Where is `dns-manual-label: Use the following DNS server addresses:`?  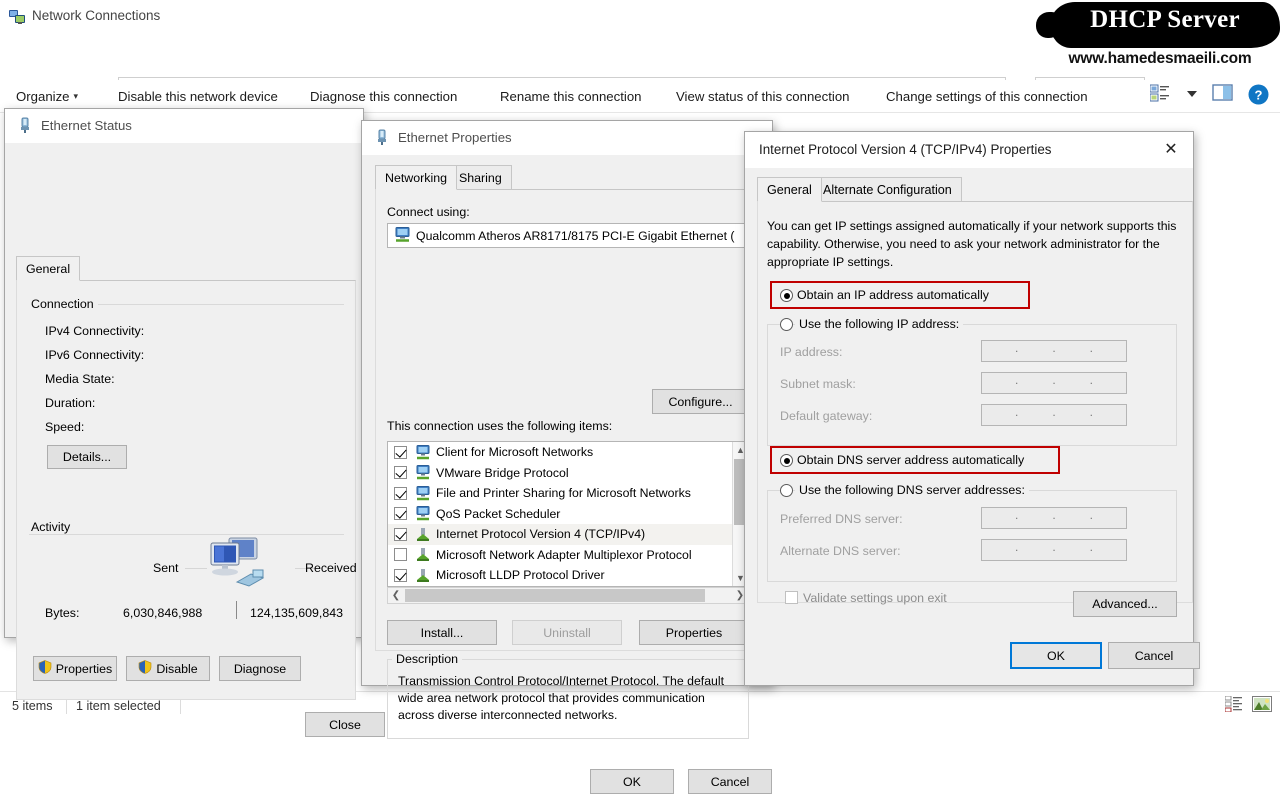
dns-manual-label: Use the following DNS server addresses: is located at coordinates (912, 490).